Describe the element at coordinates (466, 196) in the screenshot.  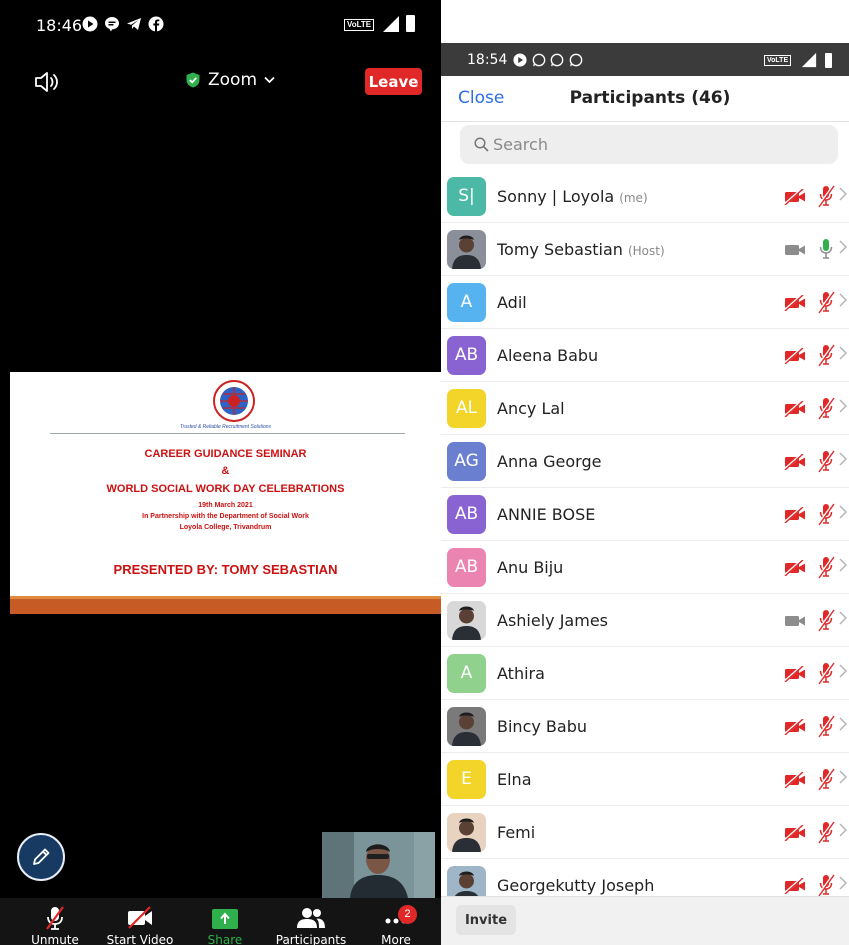
I see `avatar-initials: S|` at that location.